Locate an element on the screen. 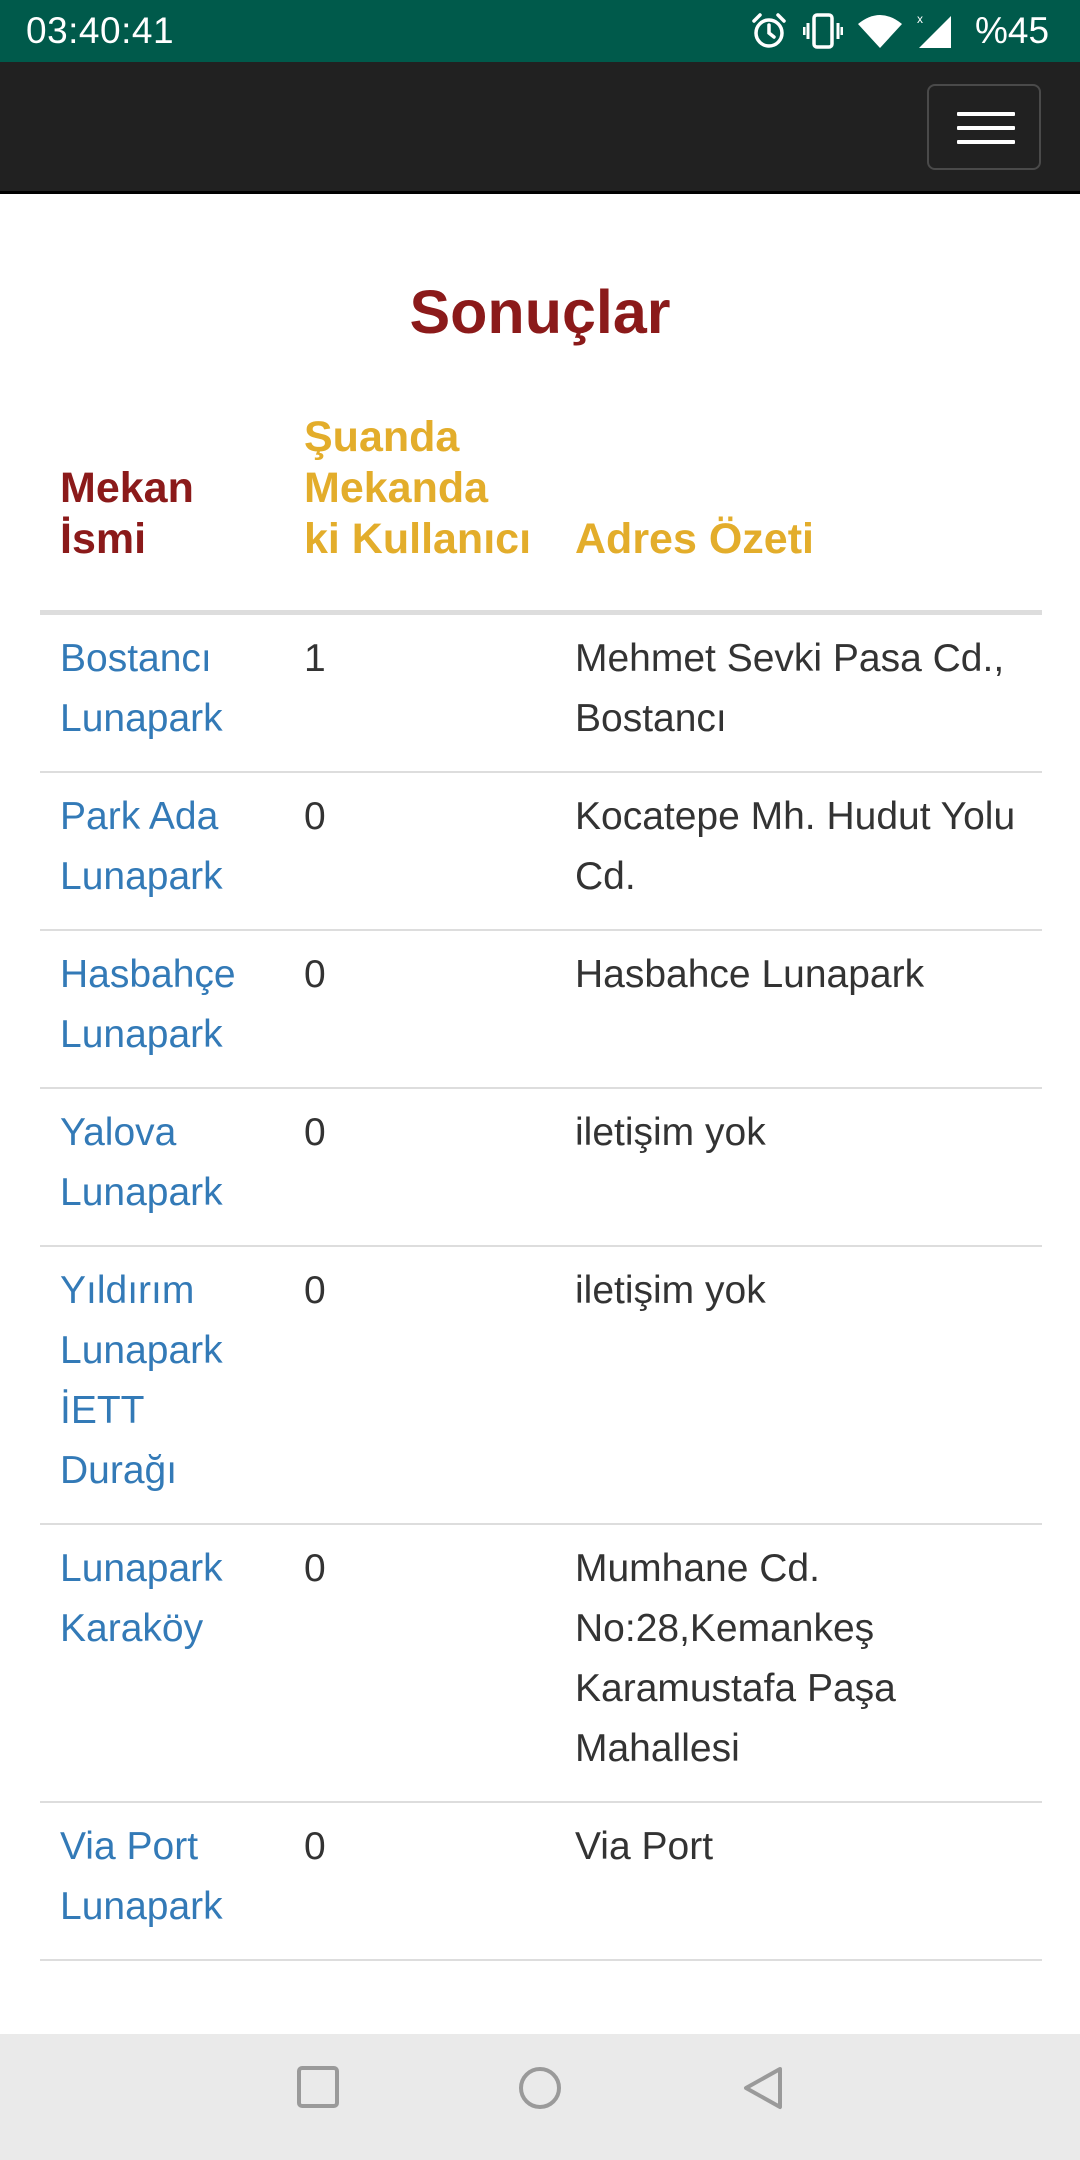 The image size is (1080, 2160). header-venue-name: Mekan İsmi is located at coordinates (162, 513).